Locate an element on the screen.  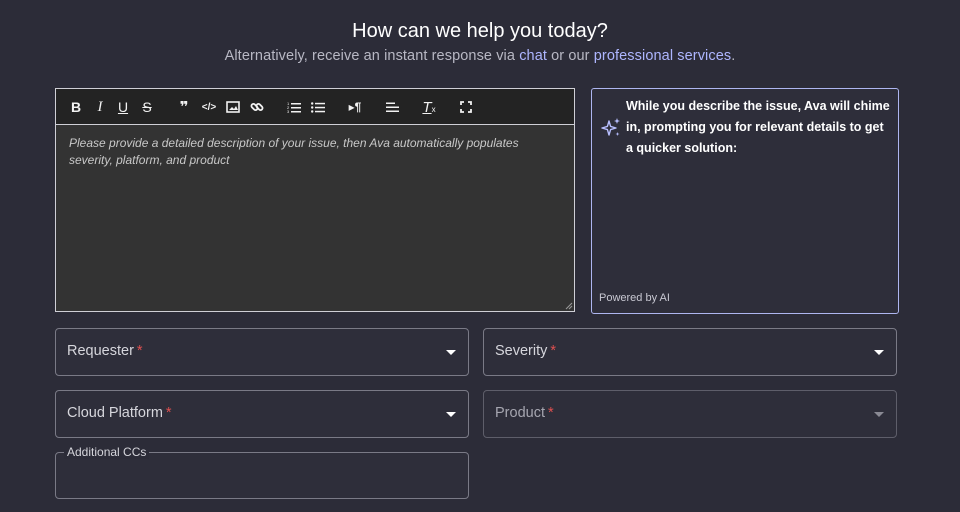
professional-services-link: professional services is located at coordinates (663, 56).